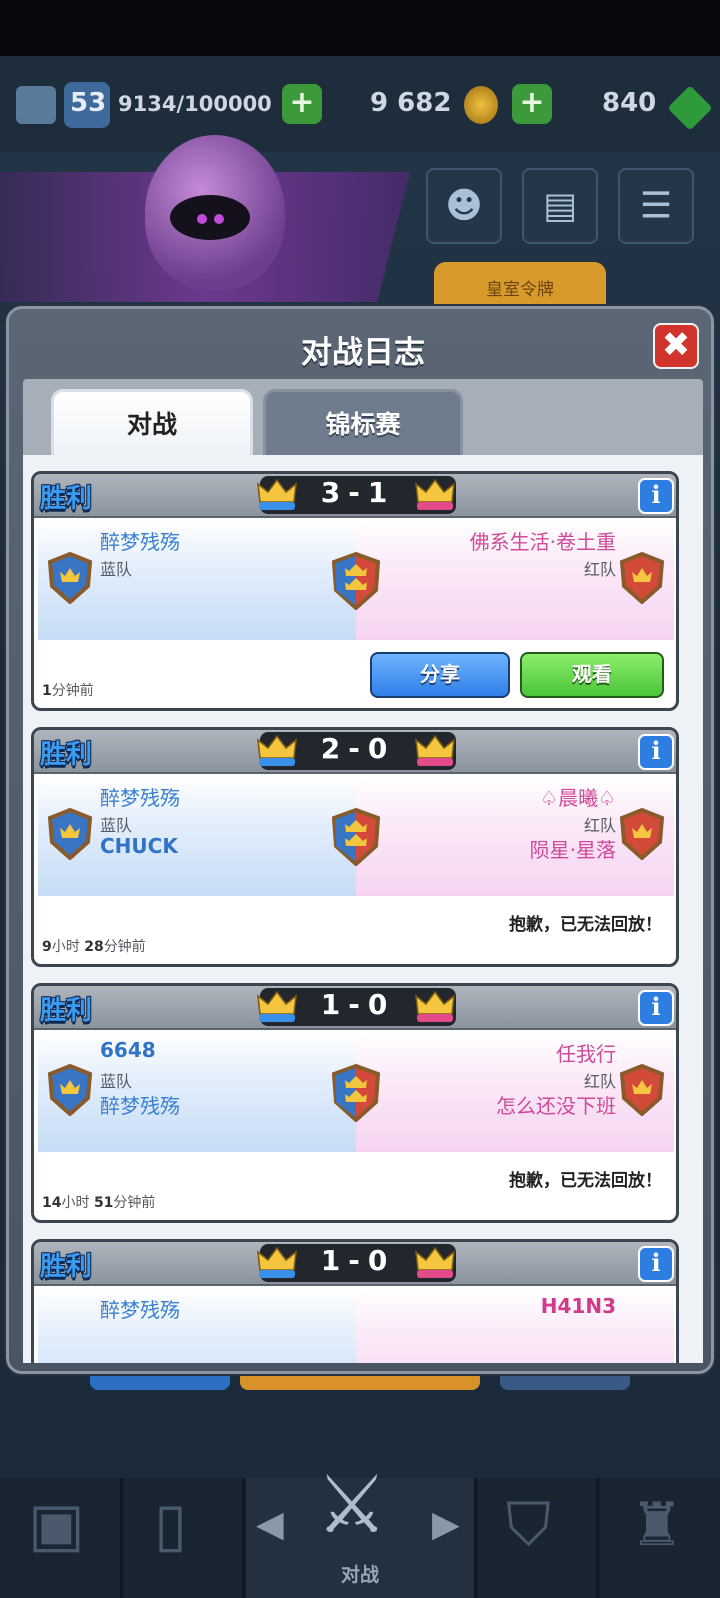 The height and width of the screenshot is (1598, 720). Describe the element at coordinates (334, 492) in the screenshot. I see `blue-crowns: 3` at that location.